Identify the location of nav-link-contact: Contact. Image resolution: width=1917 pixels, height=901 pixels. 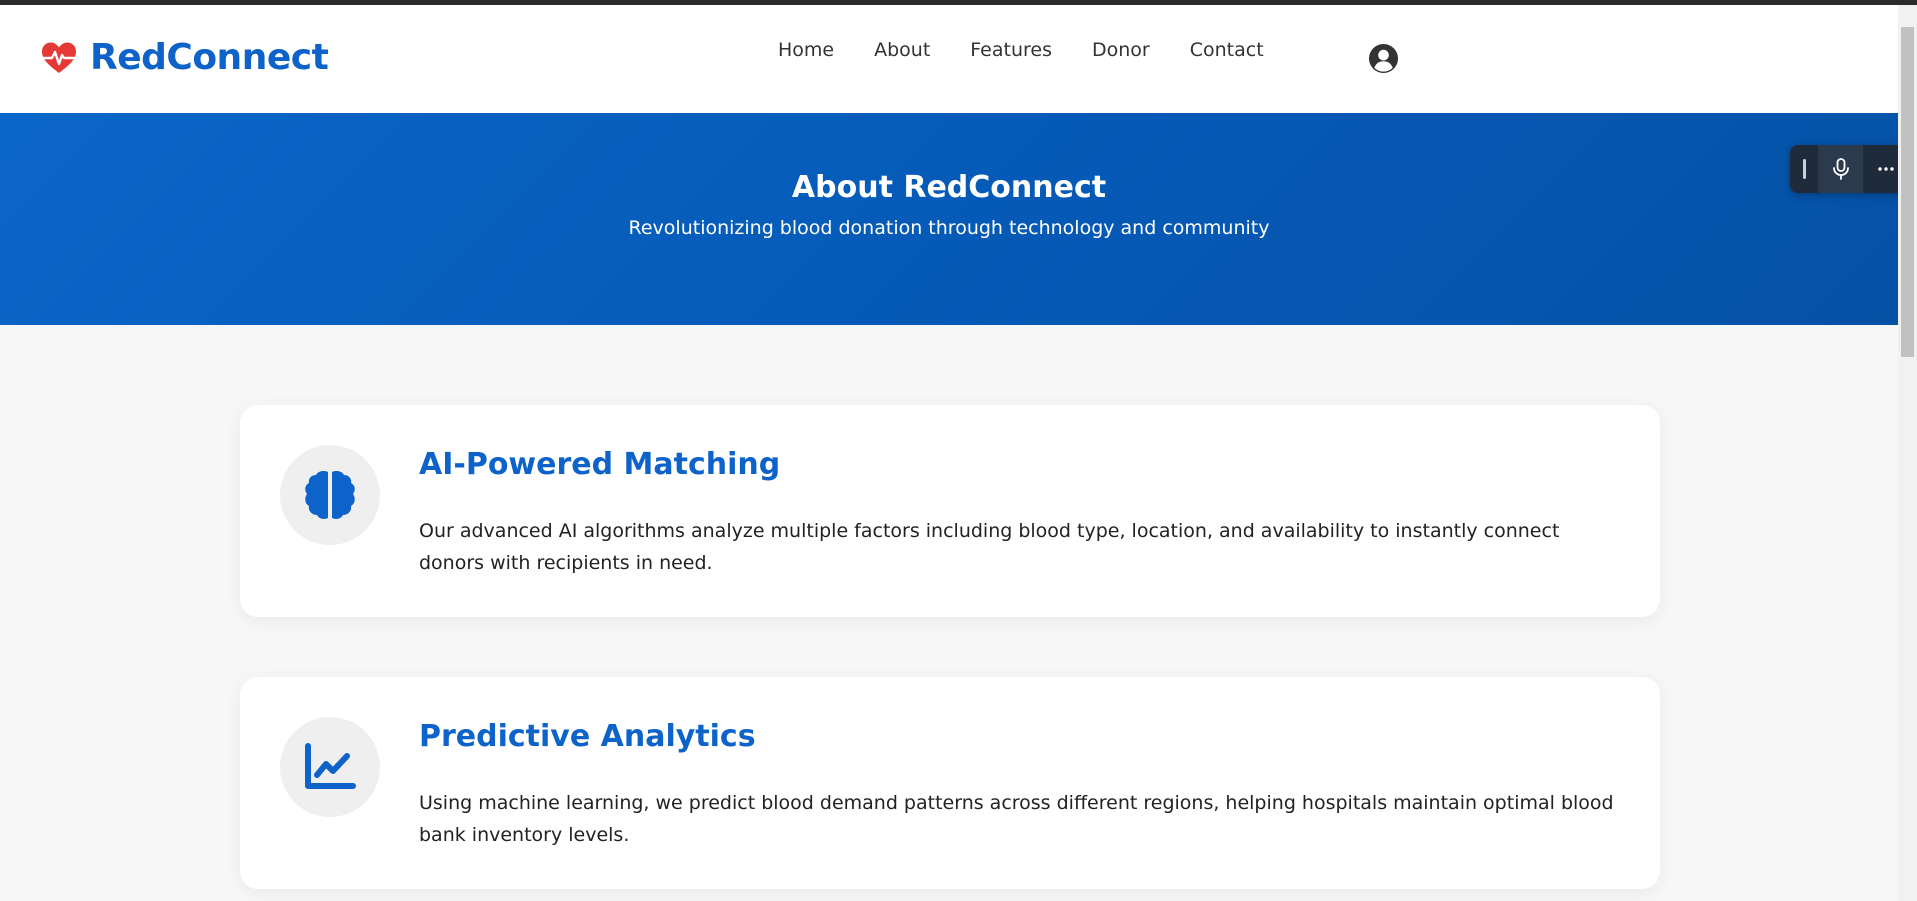
(1227, 50).